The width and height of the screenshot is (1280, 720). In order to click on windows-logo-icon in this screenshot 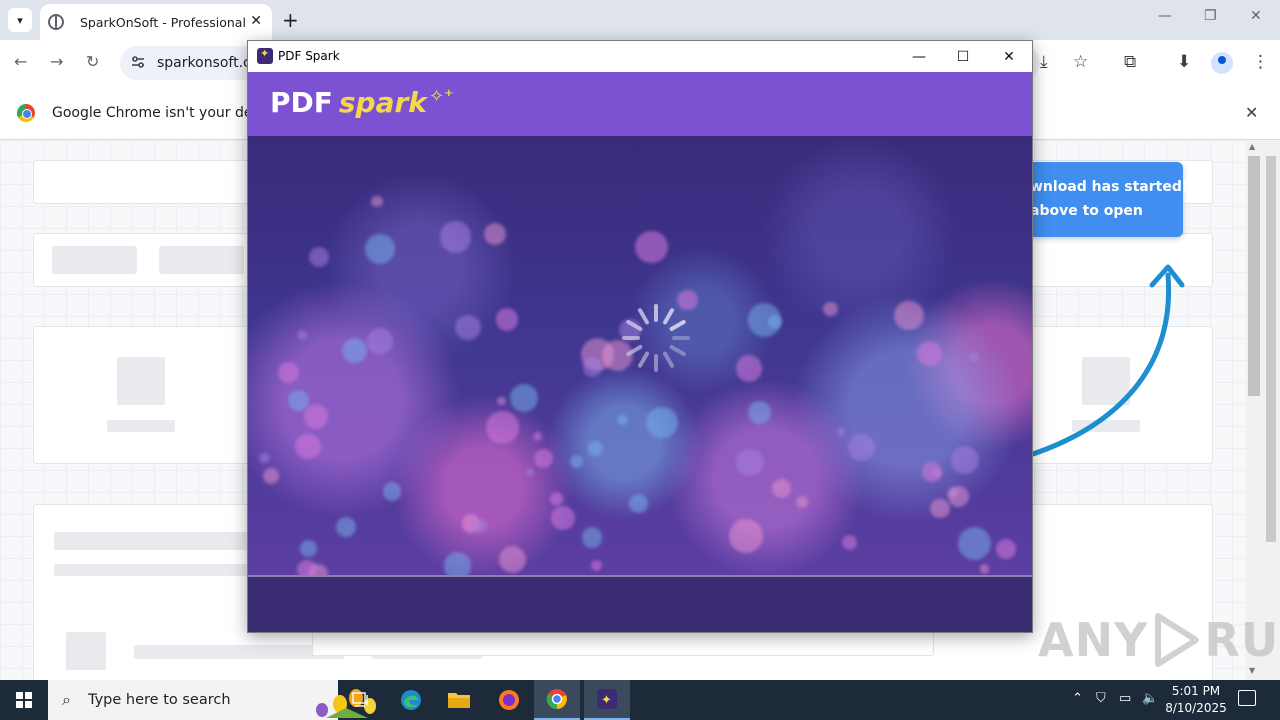, I will do `click(24, 700)`.